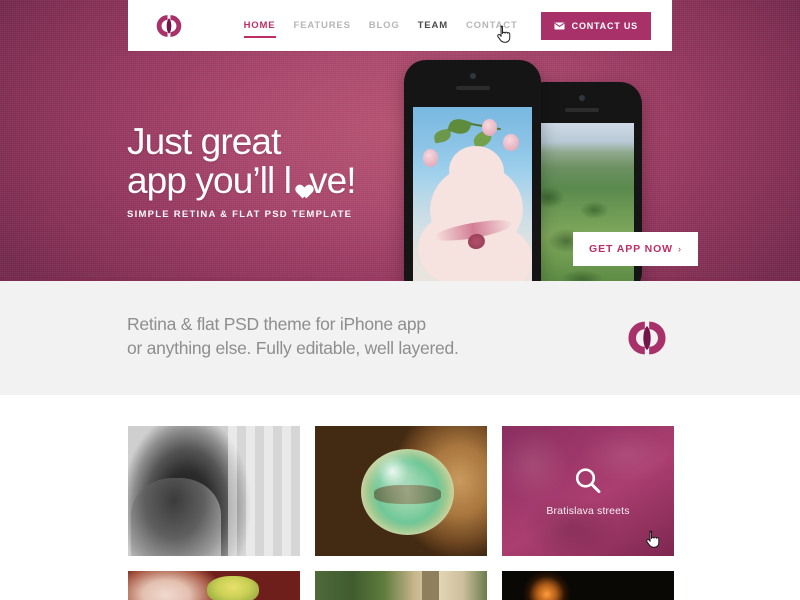 This screenshot has width=800, height=600. I want to click on contact-us-button: CONTACT US, so click(595, 25).